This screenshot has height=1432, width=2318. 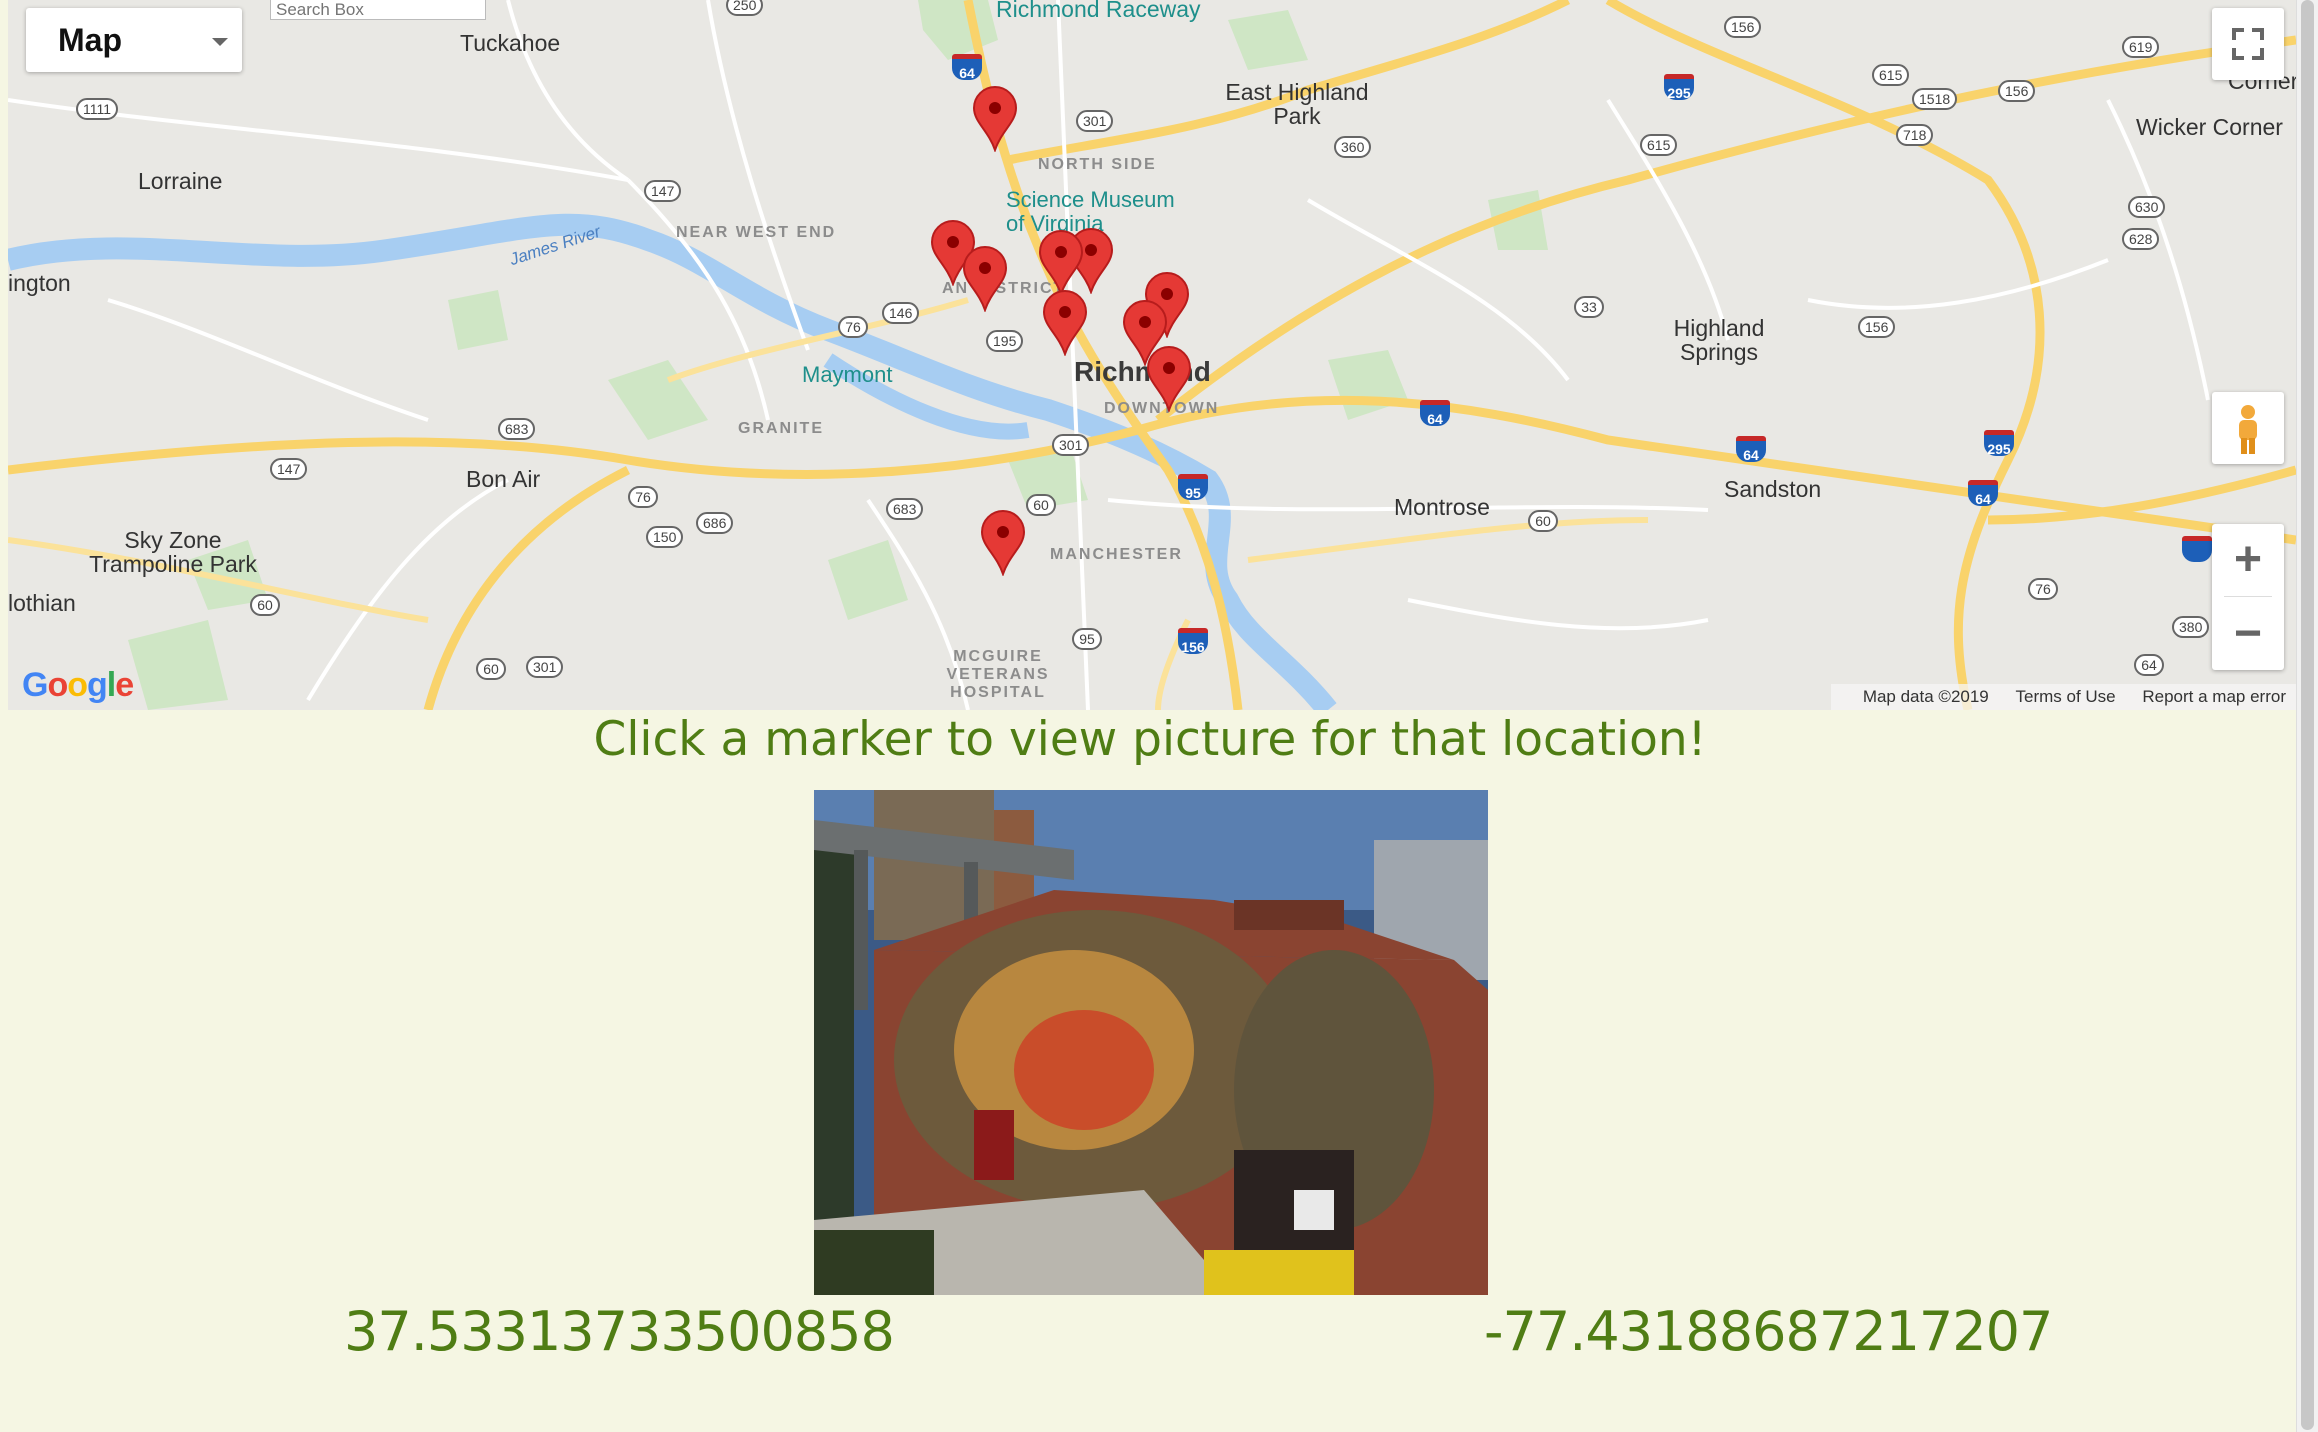 I want to click on route-shield: 95, so click(x=1087, y=639).